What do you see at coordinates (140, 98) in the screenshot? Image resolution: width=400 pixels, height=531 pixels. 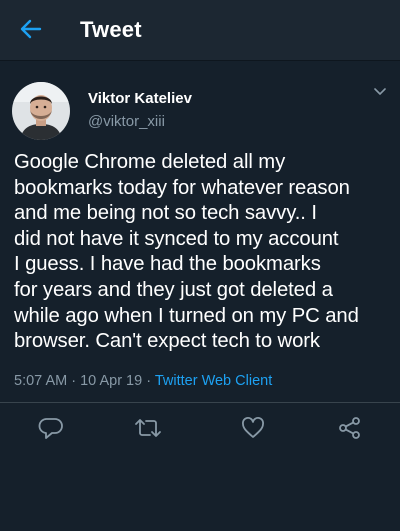 I see `author-name: Viktor Kateliev` at bounding box center [140, 98].